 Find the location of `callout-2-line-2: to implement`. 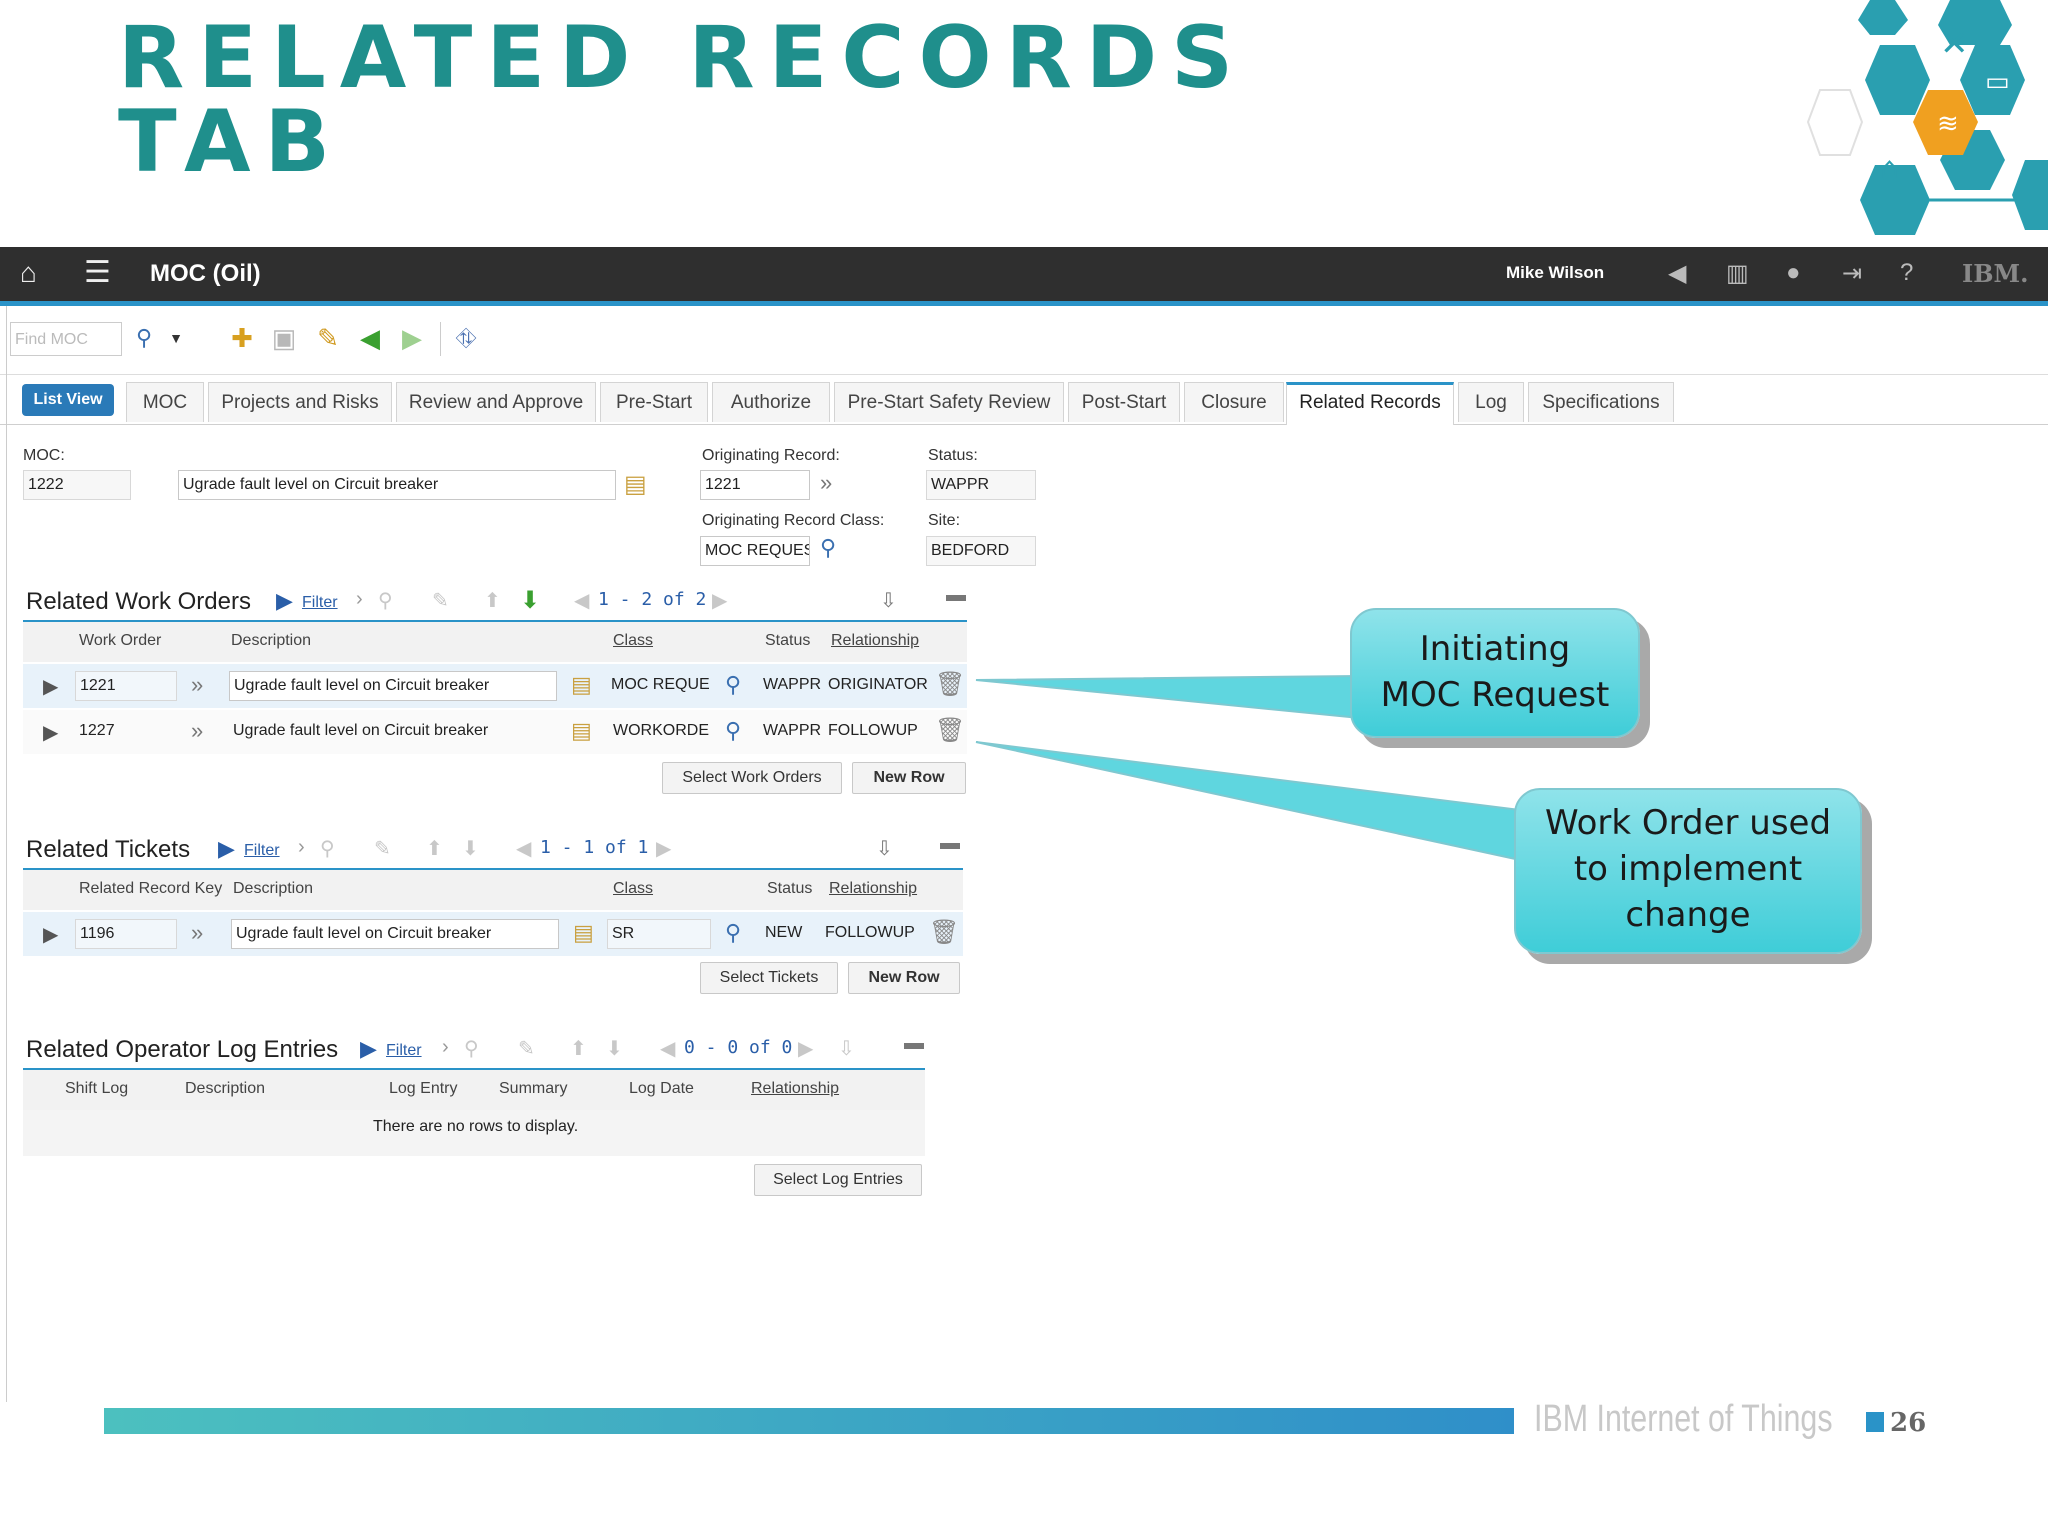

callout-2-line-2: to implement is located at coordinates (1688, 869).